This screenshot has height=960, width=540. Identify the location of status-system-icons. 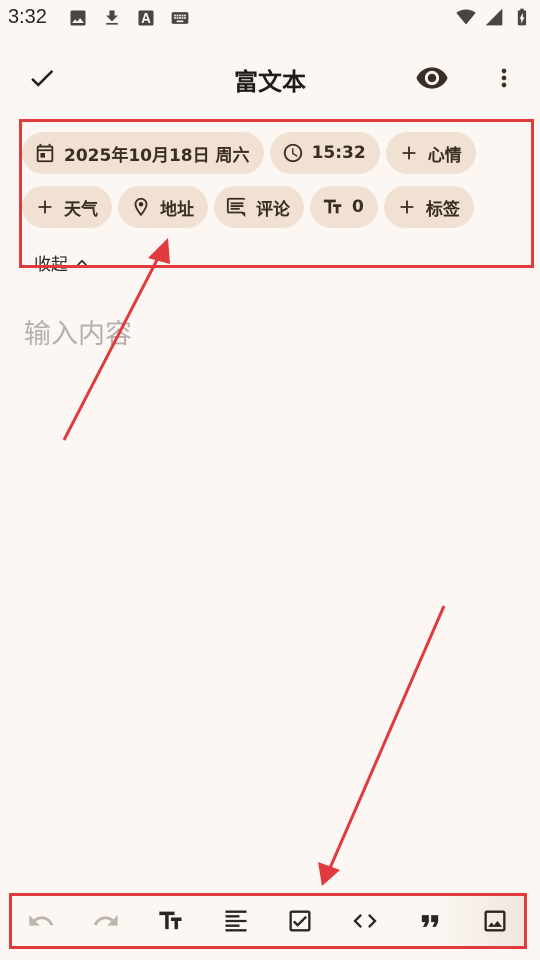
(494, 17).